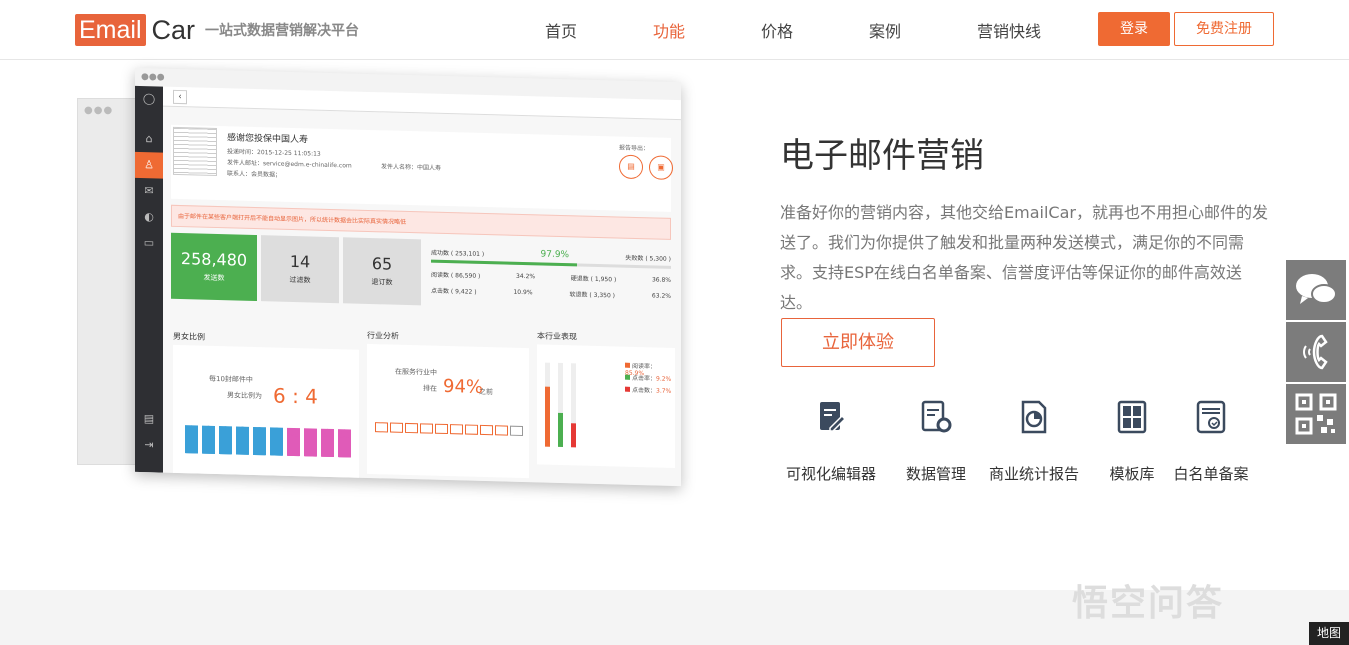 The image size is (1349, 645). I want to click on success-pct: 97.9%, so click(555, 255).